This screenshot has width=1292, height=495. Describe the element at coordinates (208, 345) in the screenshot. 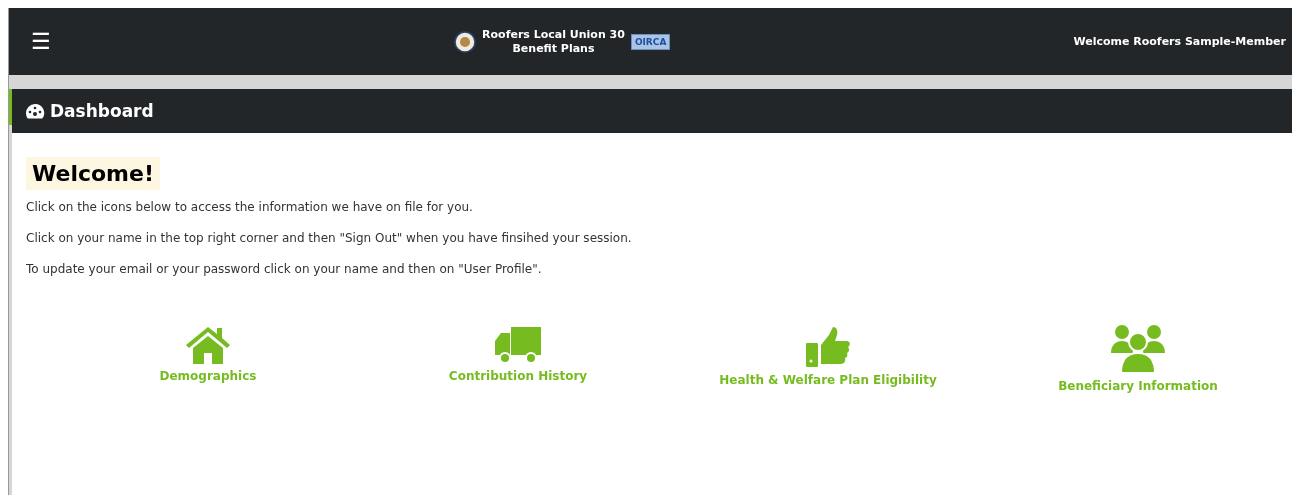

I see `house-icon` at that location.